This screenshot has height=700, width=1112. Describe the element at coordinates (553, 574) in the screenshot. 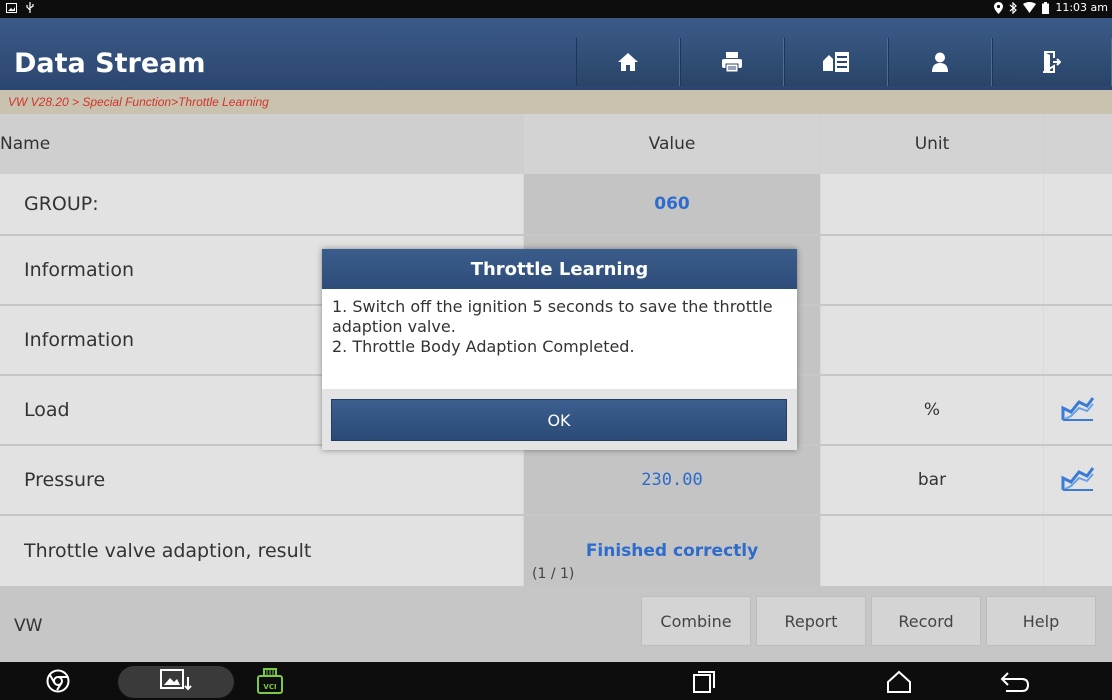

I see `page-counter: (1 / 1)` at that location.